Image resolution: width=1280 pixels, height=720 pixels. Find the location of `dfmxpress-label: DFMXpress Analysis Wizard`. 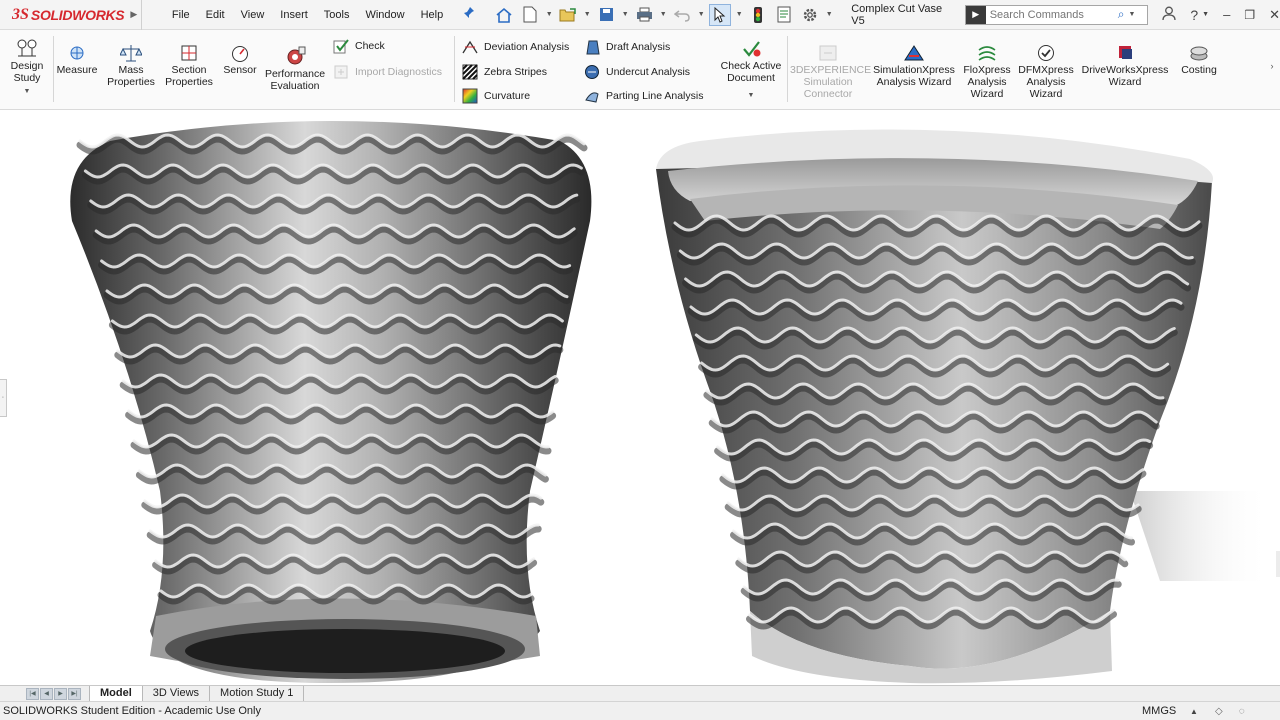

dfmxpress-label: DFMXpress Analysis Wizard is located at coordinates (1046, 82).